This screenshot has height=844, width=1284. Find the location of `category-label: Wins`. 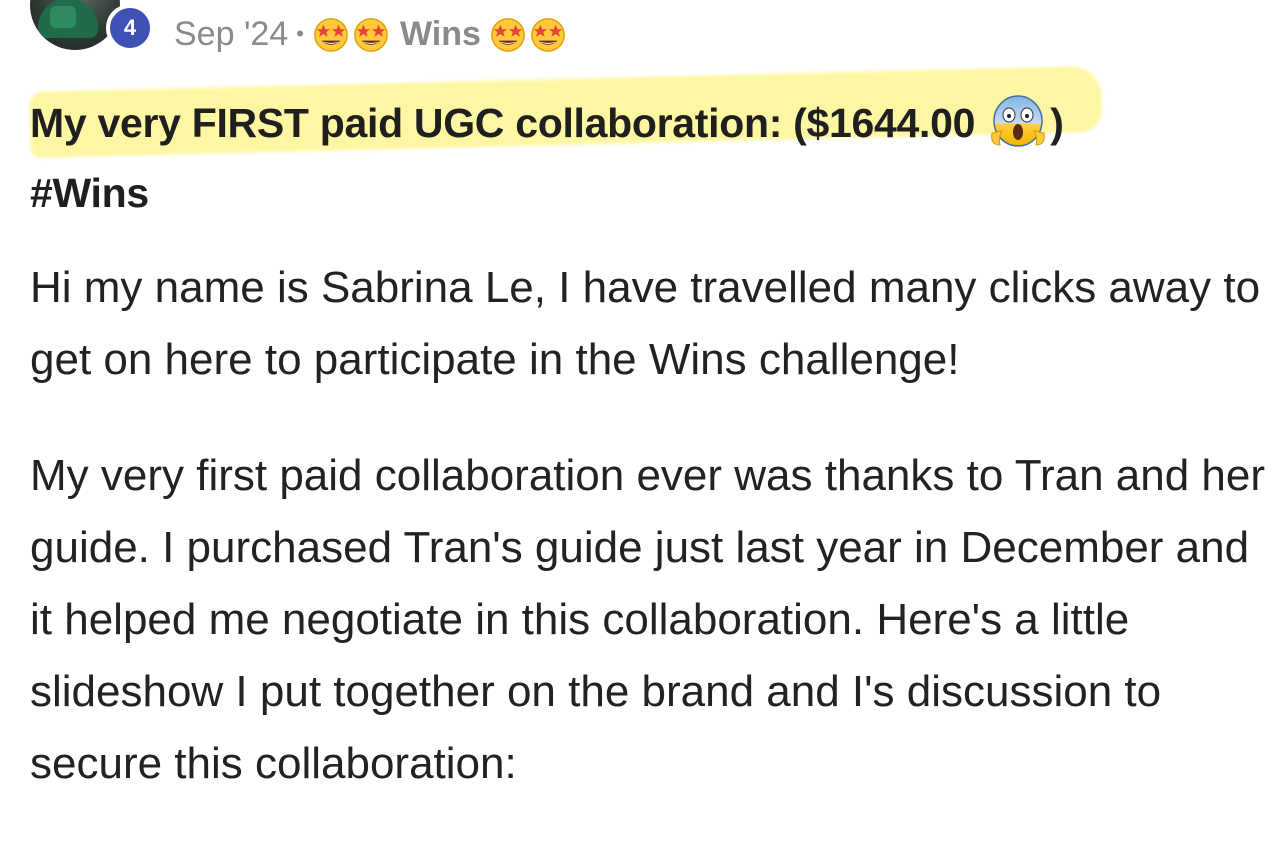

category-label: Wins is located at coordinates (440, 34).